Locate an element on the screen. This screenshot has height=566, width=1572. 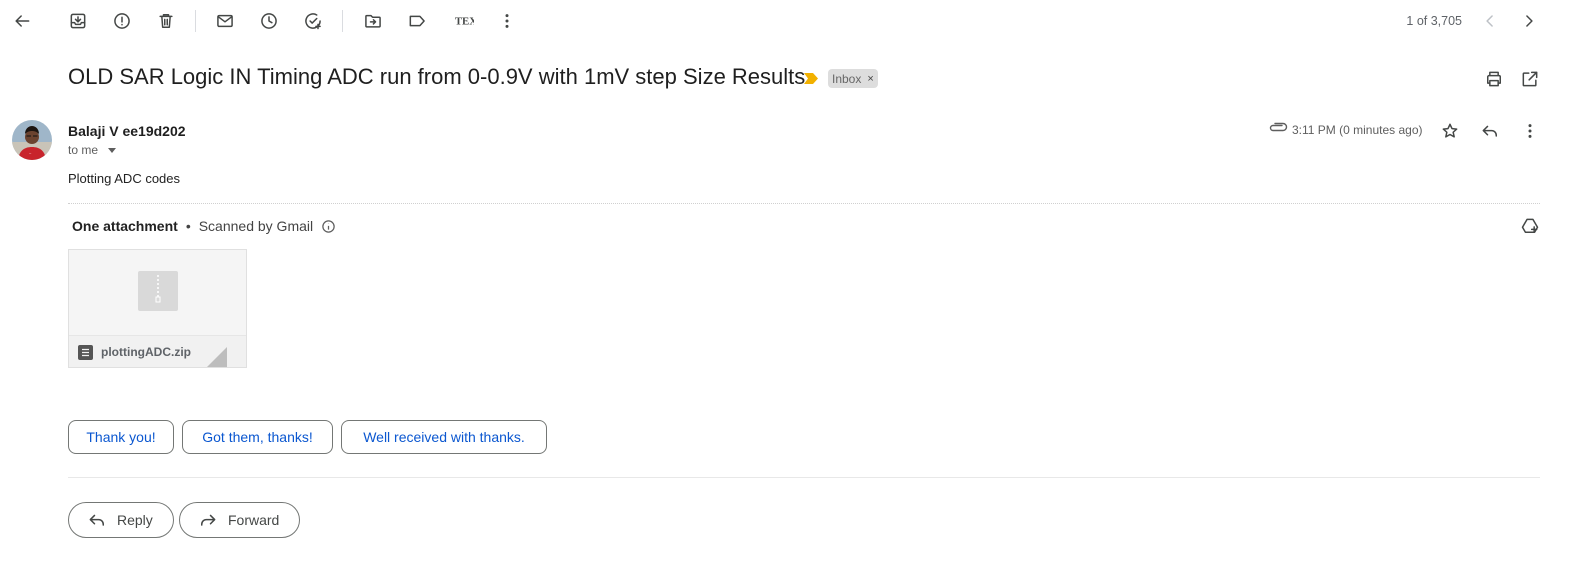
email-body: Plotting ADC codes is located at coordinates (124, 178).